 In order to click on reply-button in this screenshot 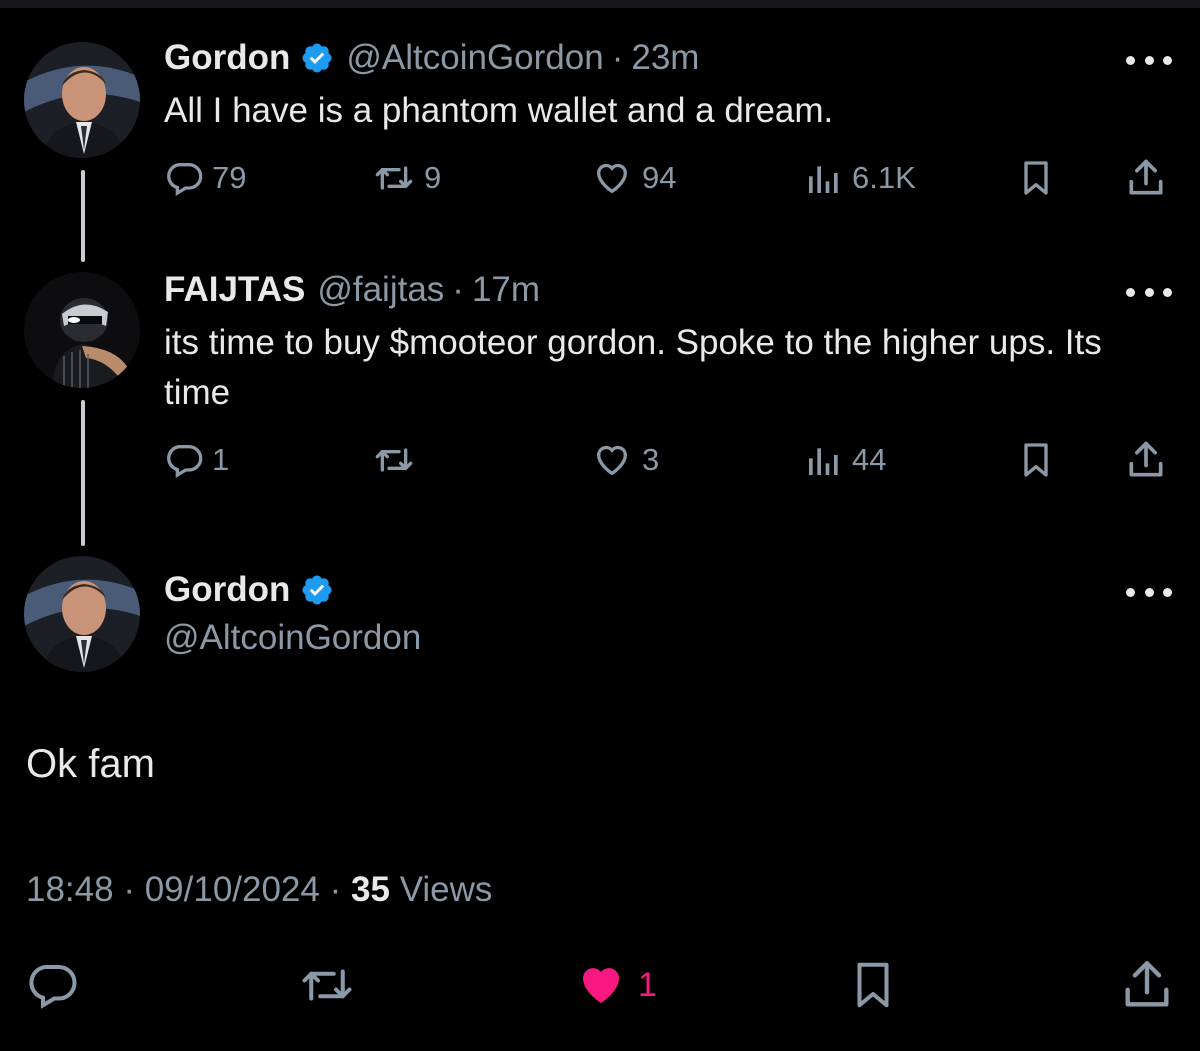, I will do `click(52, 985)`.